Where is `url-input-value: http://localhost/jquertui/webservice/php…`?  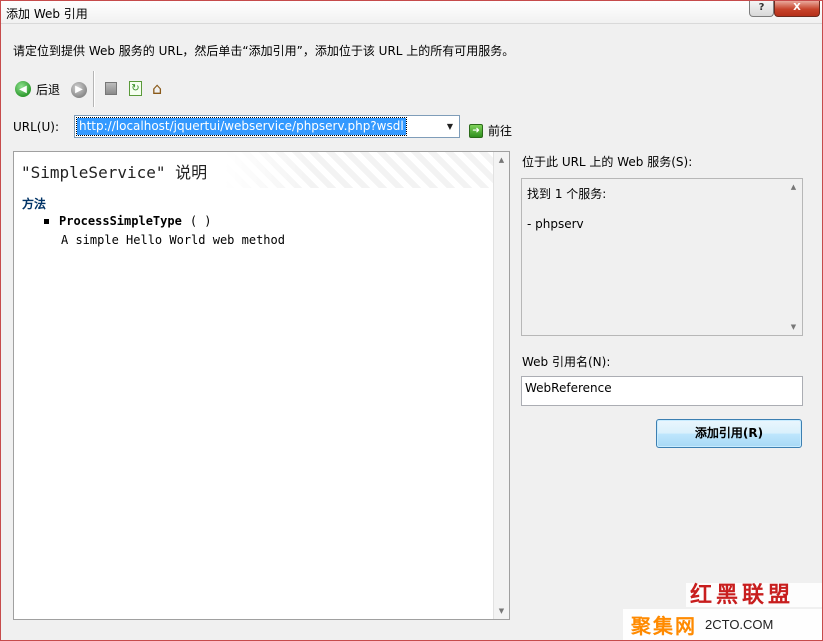
url-input-value: http://localhost/jquertui/webservice/php… is located at coordinates (241, 126).